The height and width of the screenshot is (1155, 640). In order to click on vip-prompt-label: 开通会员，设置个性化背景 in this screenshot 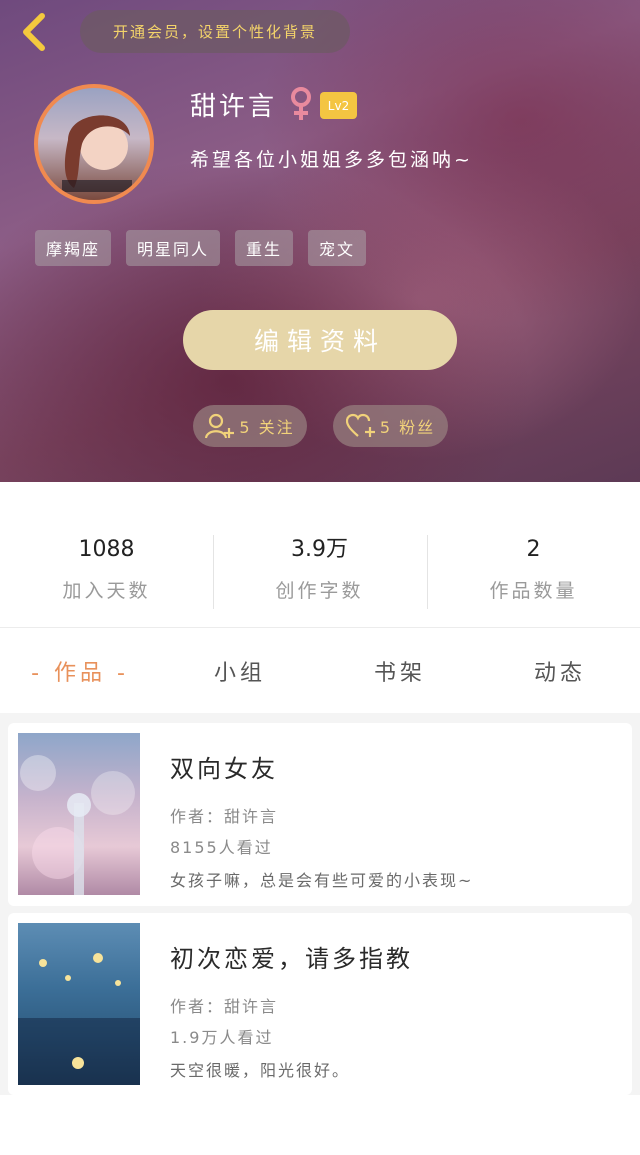, I will do `click(214, 32)`.